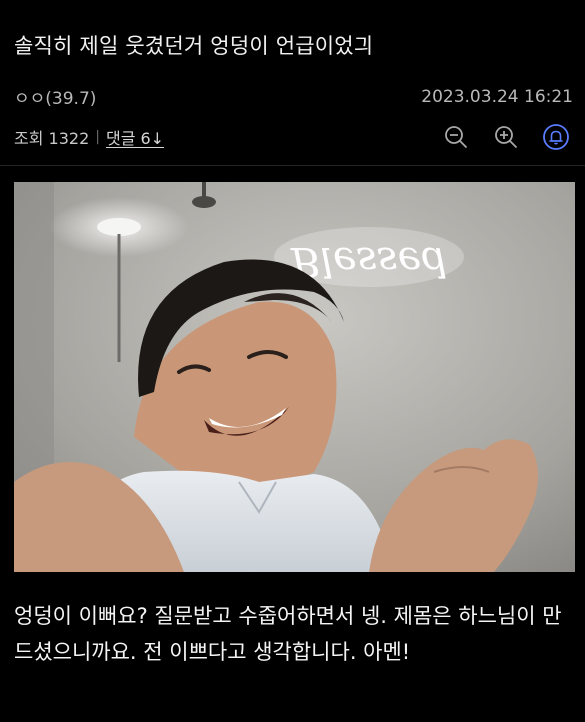  I want to click on comment-count-link: 댓글 6↓, so click(135, 137).